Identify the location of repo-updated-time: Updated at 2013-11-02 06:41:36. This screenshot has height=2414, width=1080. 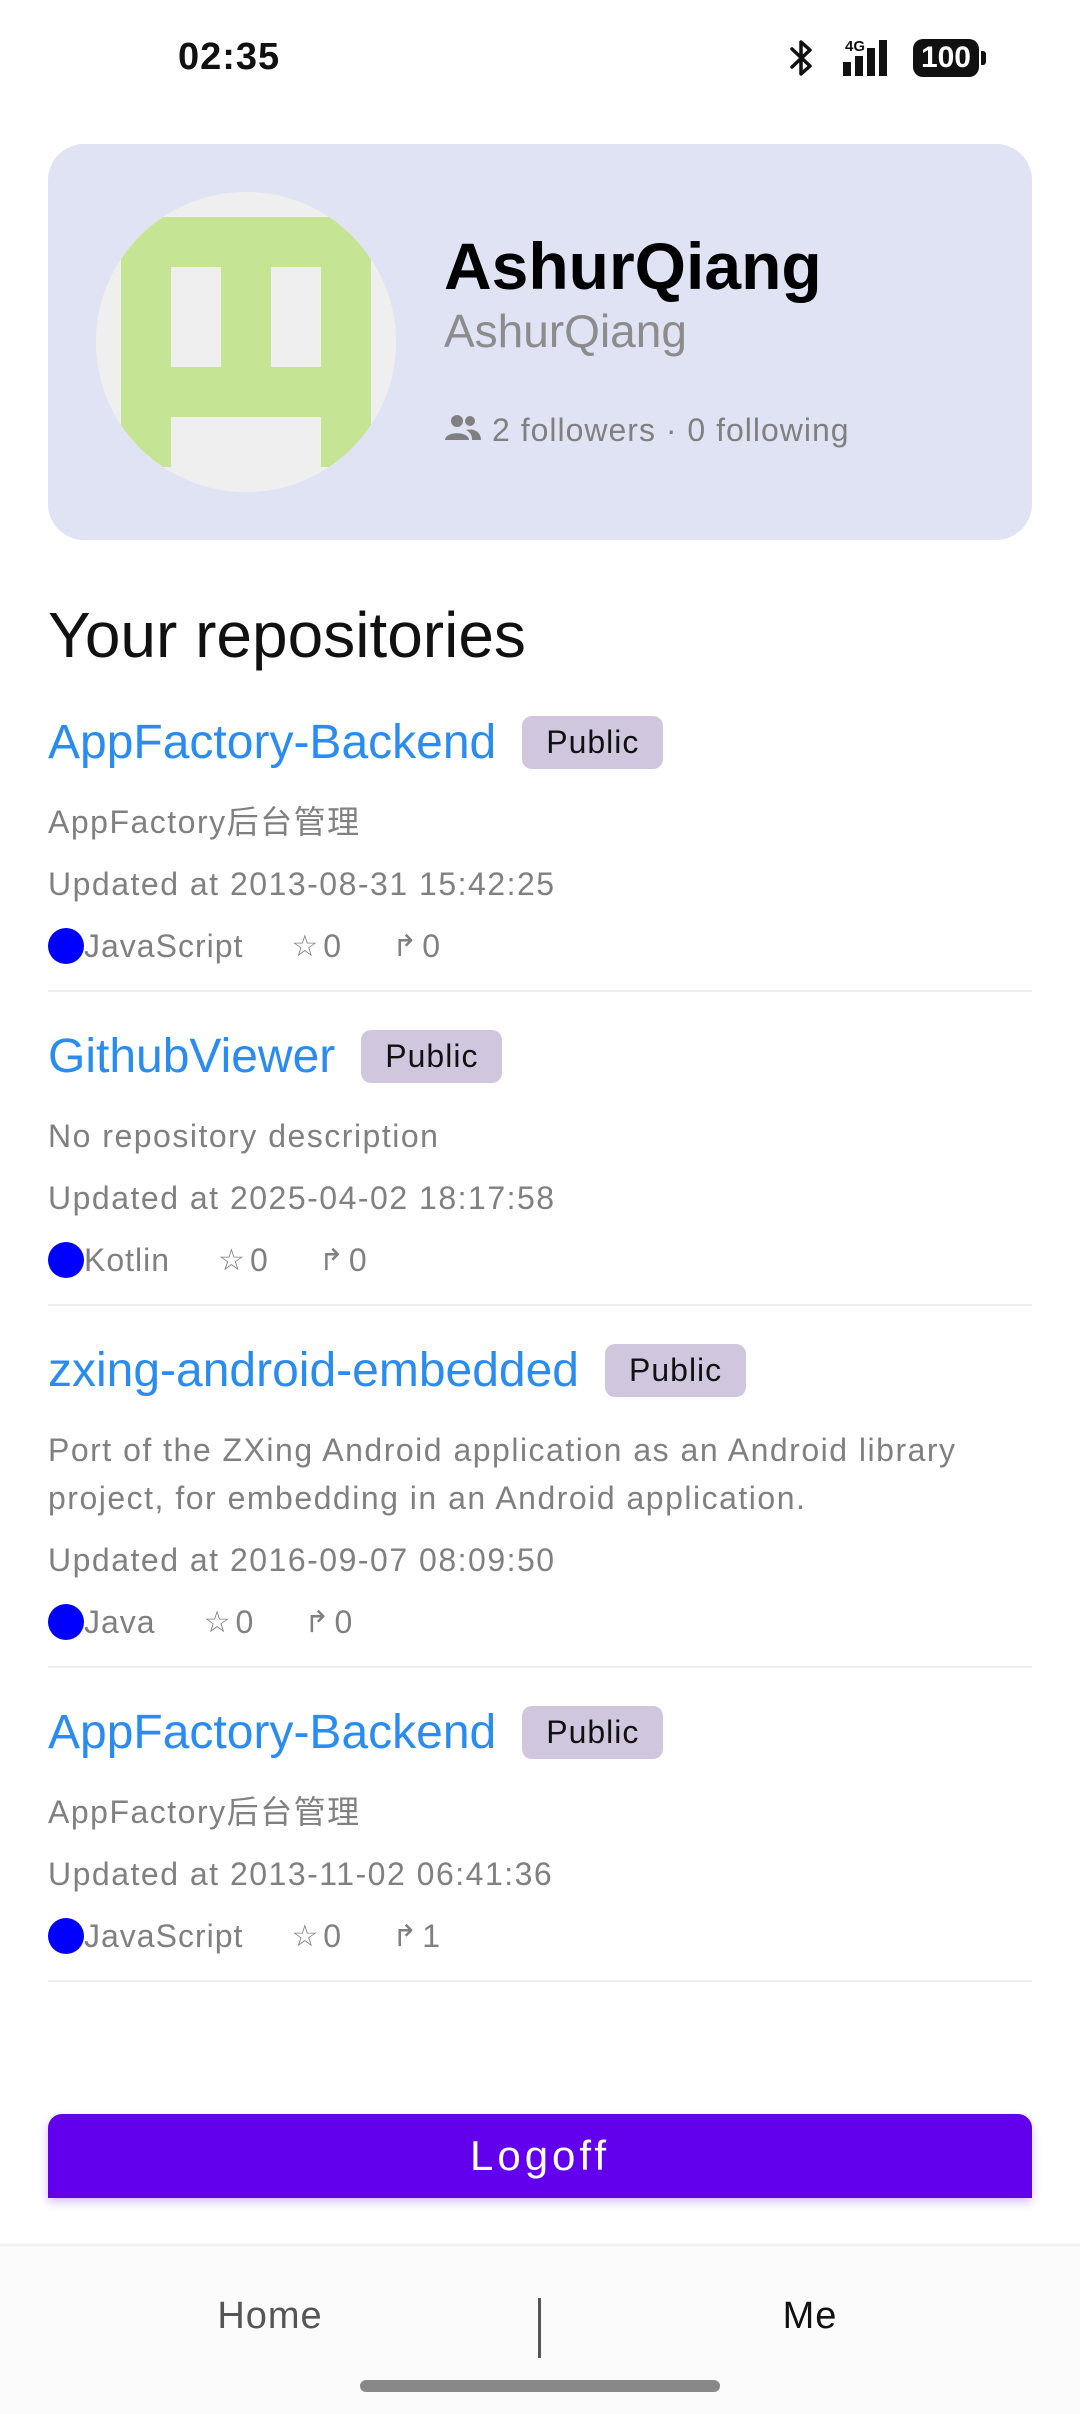
(301, 1874).